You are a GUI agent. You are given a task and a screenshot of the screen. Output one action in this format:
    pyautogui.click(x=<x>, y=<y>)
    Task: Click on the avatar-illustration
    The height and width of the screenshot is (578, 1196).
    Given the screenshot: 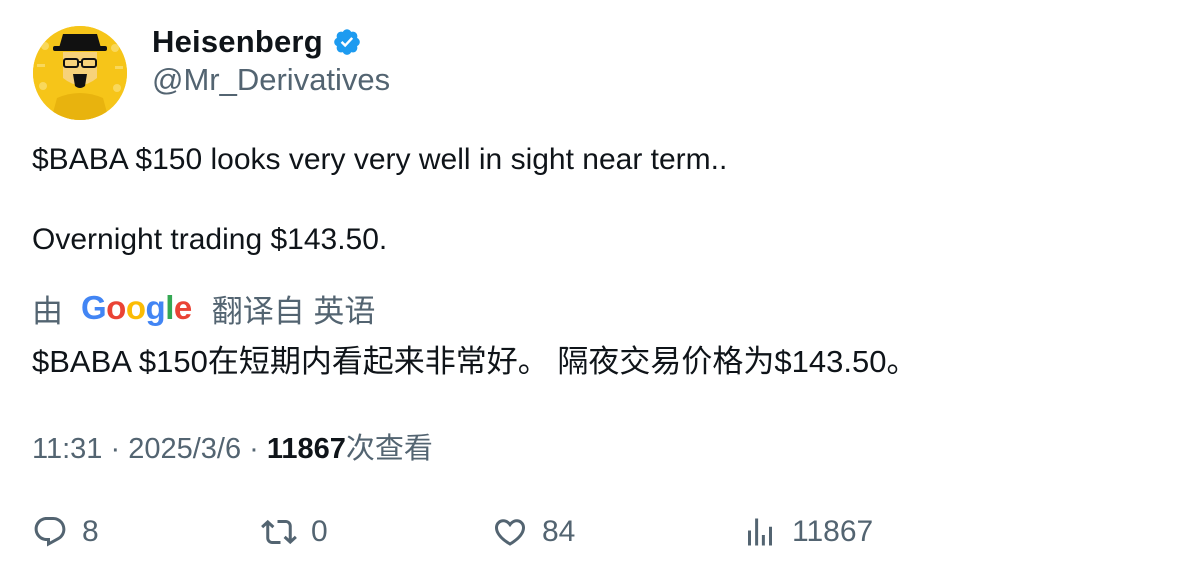 What is the action you would take?
    pyautogui.click(x=80, y=73)
    